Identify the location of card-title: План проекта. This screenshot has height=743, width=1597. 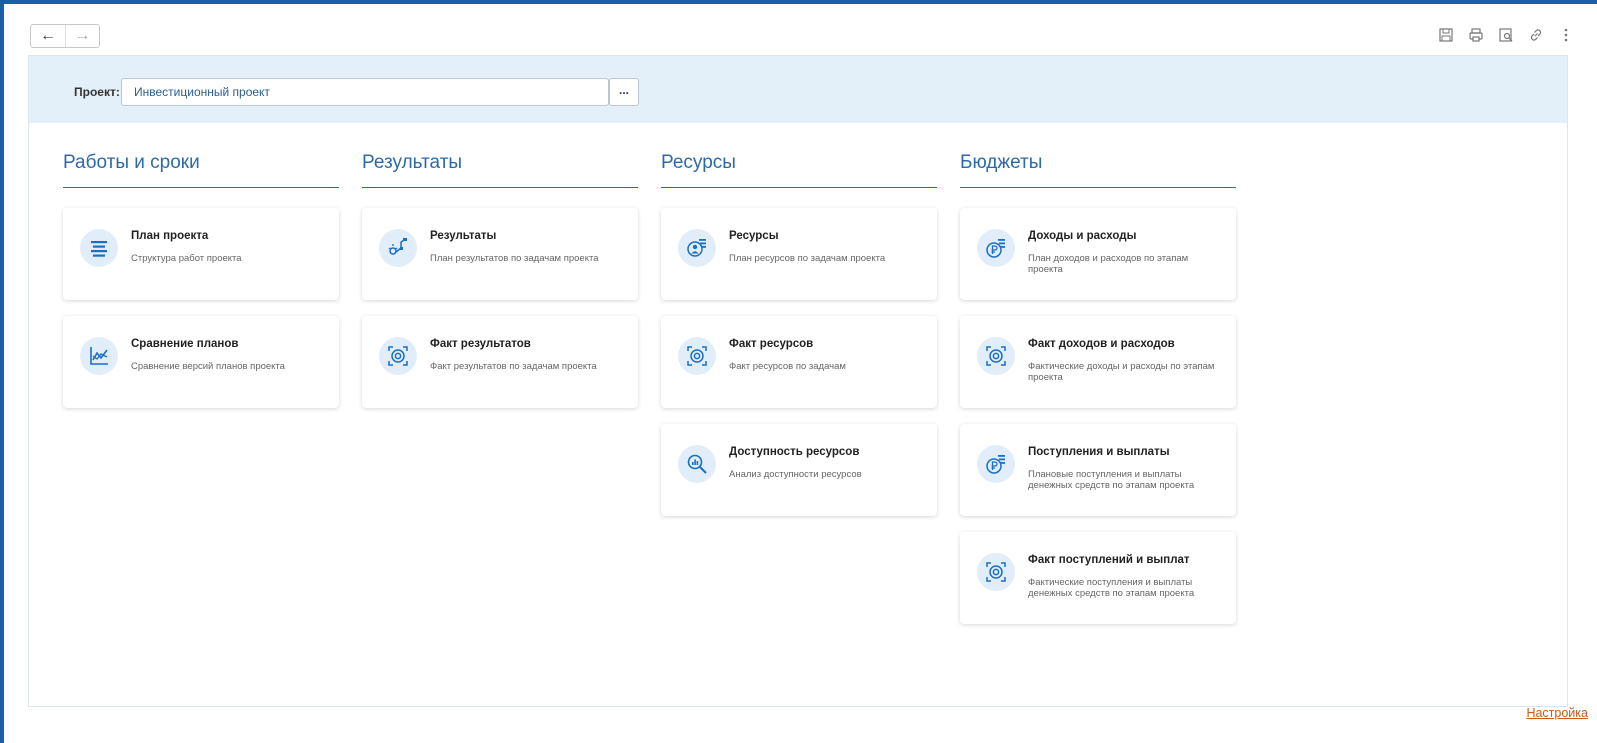
(170, 236).